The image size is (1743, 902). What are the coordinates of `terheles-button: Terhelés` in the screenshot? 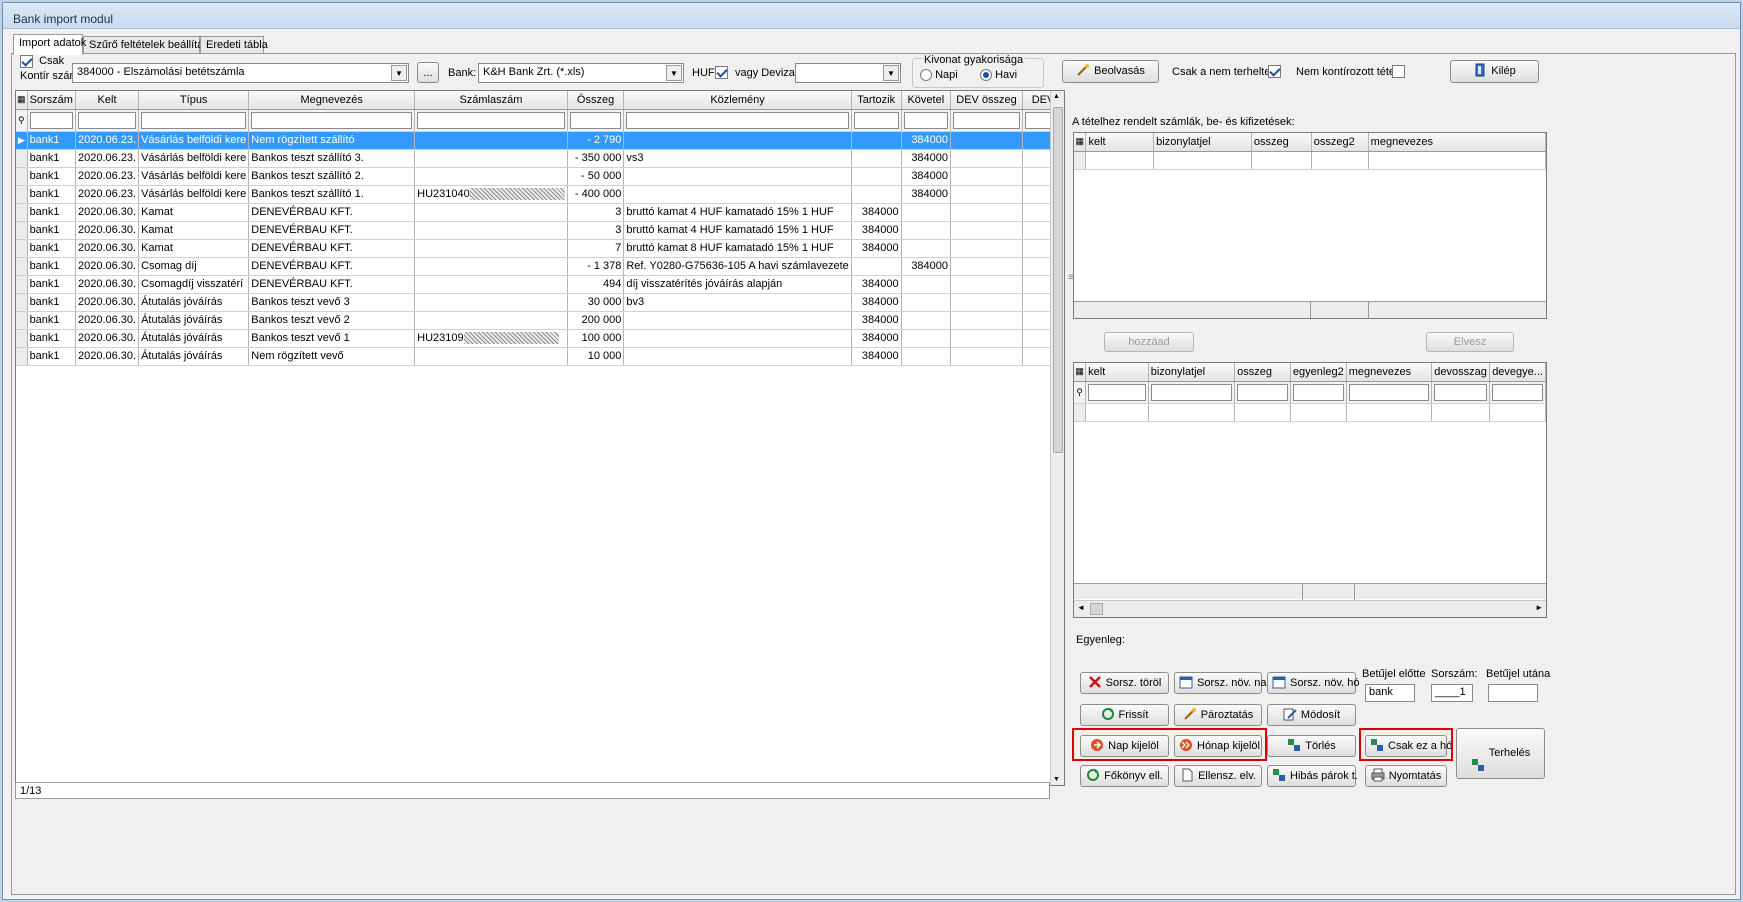 It's located at (1500, 753).